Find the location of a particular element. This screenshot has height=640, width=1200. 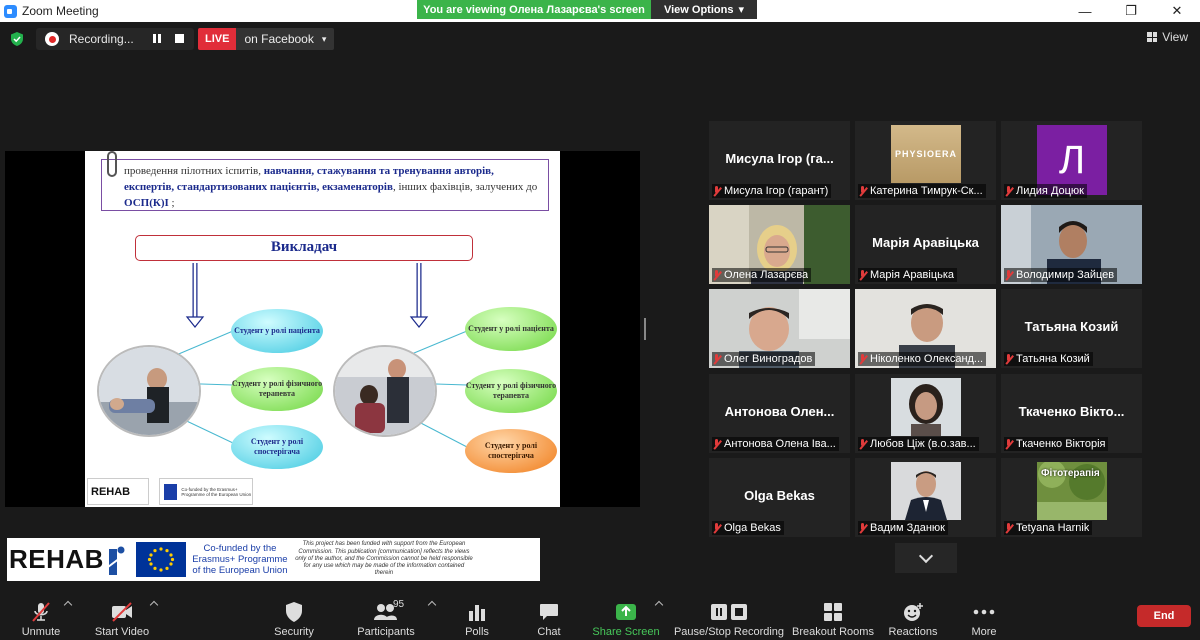

minimize-button: — is located at coordinates (1085, 11).